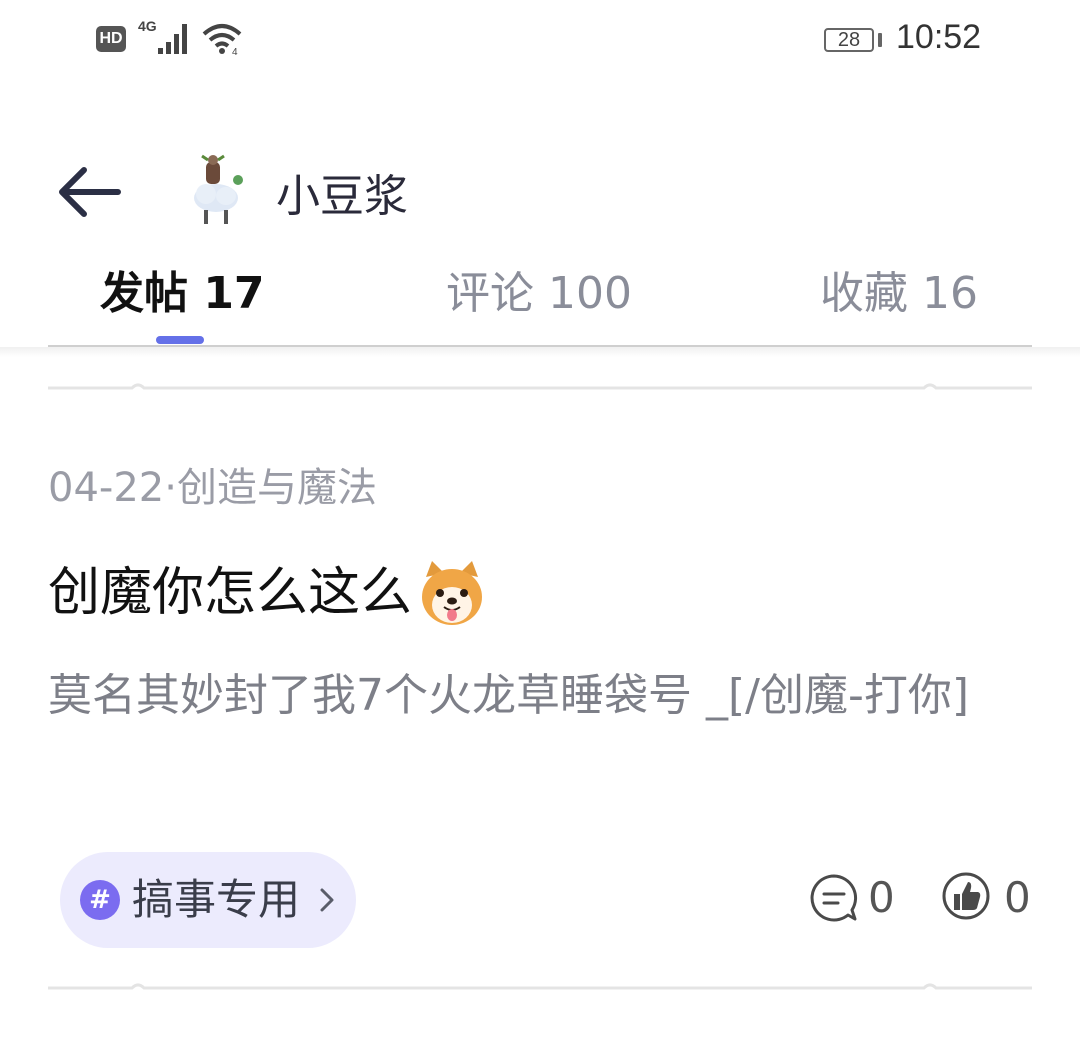  What do you see at coordinates (540, 352) in the screenshot?
I see `header-shadow` at bounding box center [540, 352].